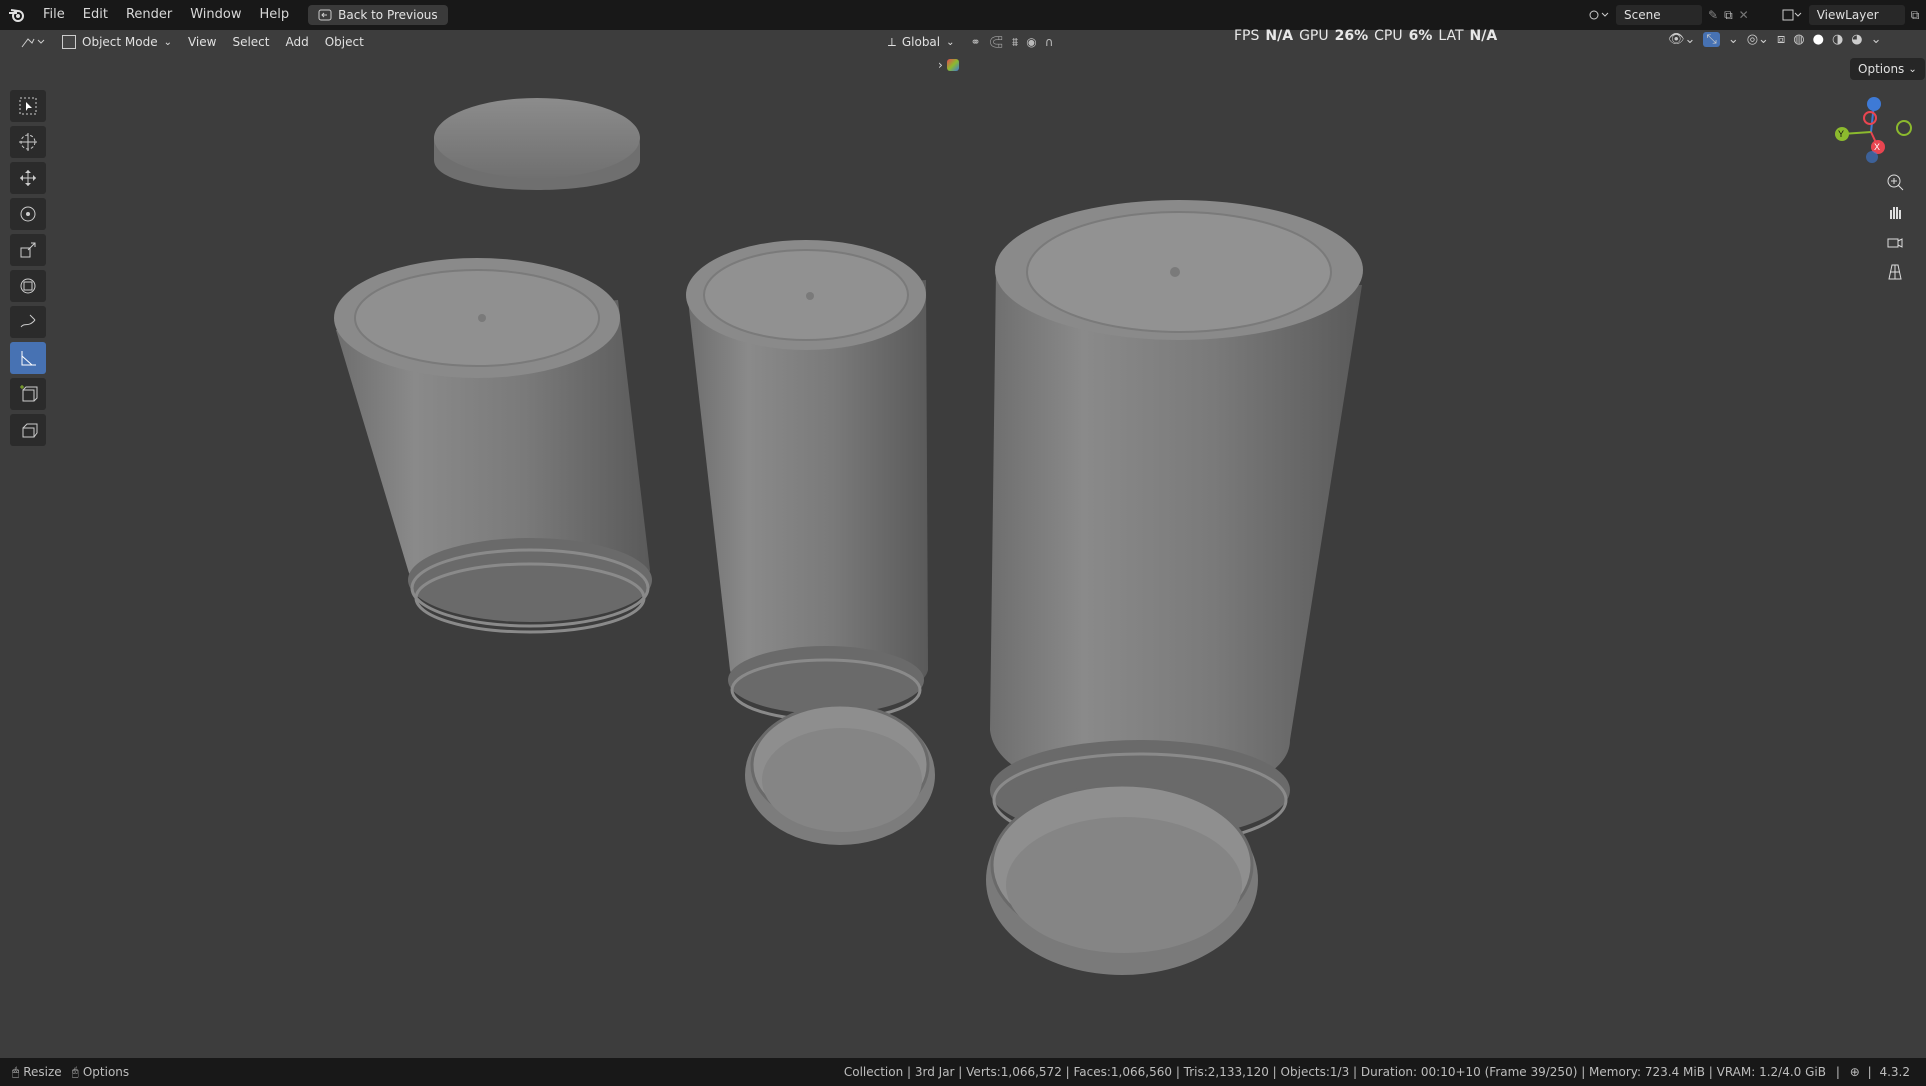 This screenshot has height=1086, width=1926. What do you see at coordinates (1895, 182) in the screenshot?
I see `zoom-icon` at bounding box center [1895, 182].